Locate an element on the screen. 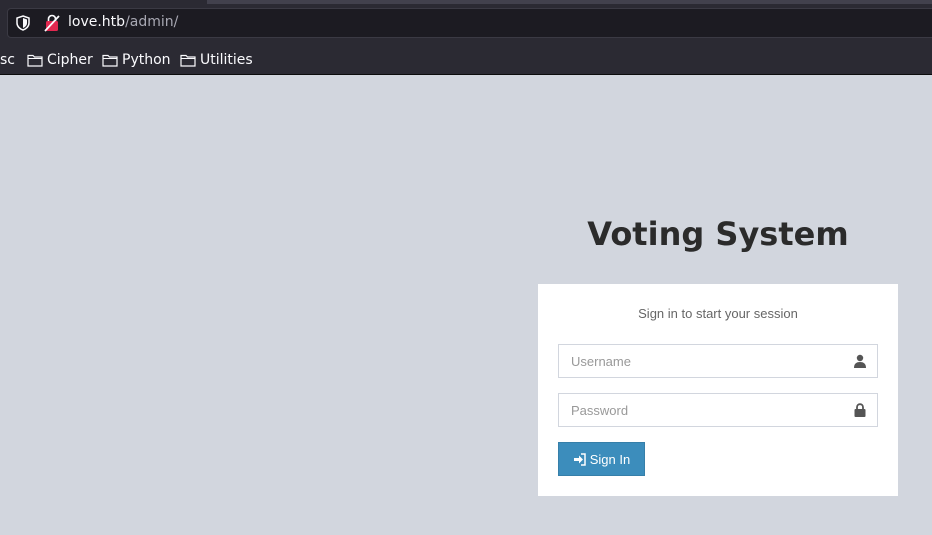 This screenshot has width=932, height=535. sign-in-label: Sign In is located at coordinates (610, 459).